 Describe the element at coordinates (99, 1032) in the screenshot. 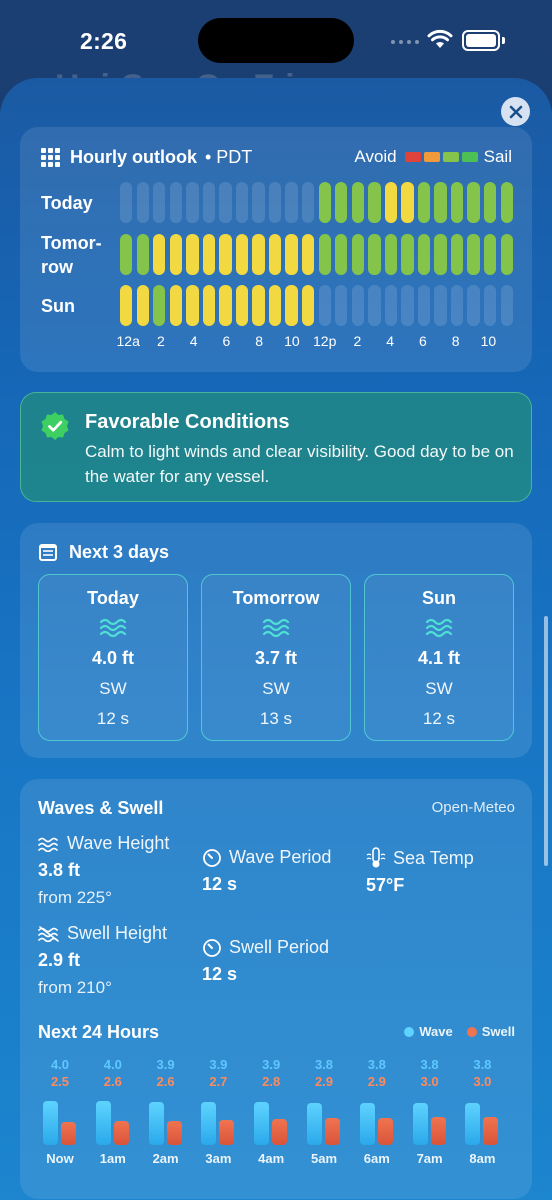

I see `next-24-hours-title: Next 24 Hours` at that location.